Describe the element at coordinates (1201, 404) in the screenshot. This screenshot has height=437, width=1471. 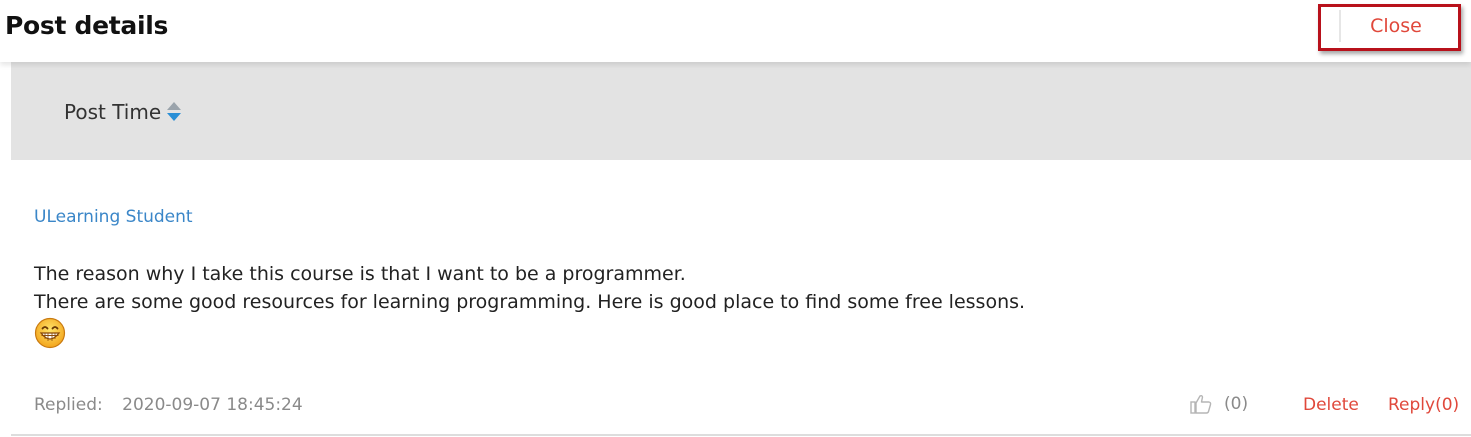
I see `thumbs-up-icon` at that location.